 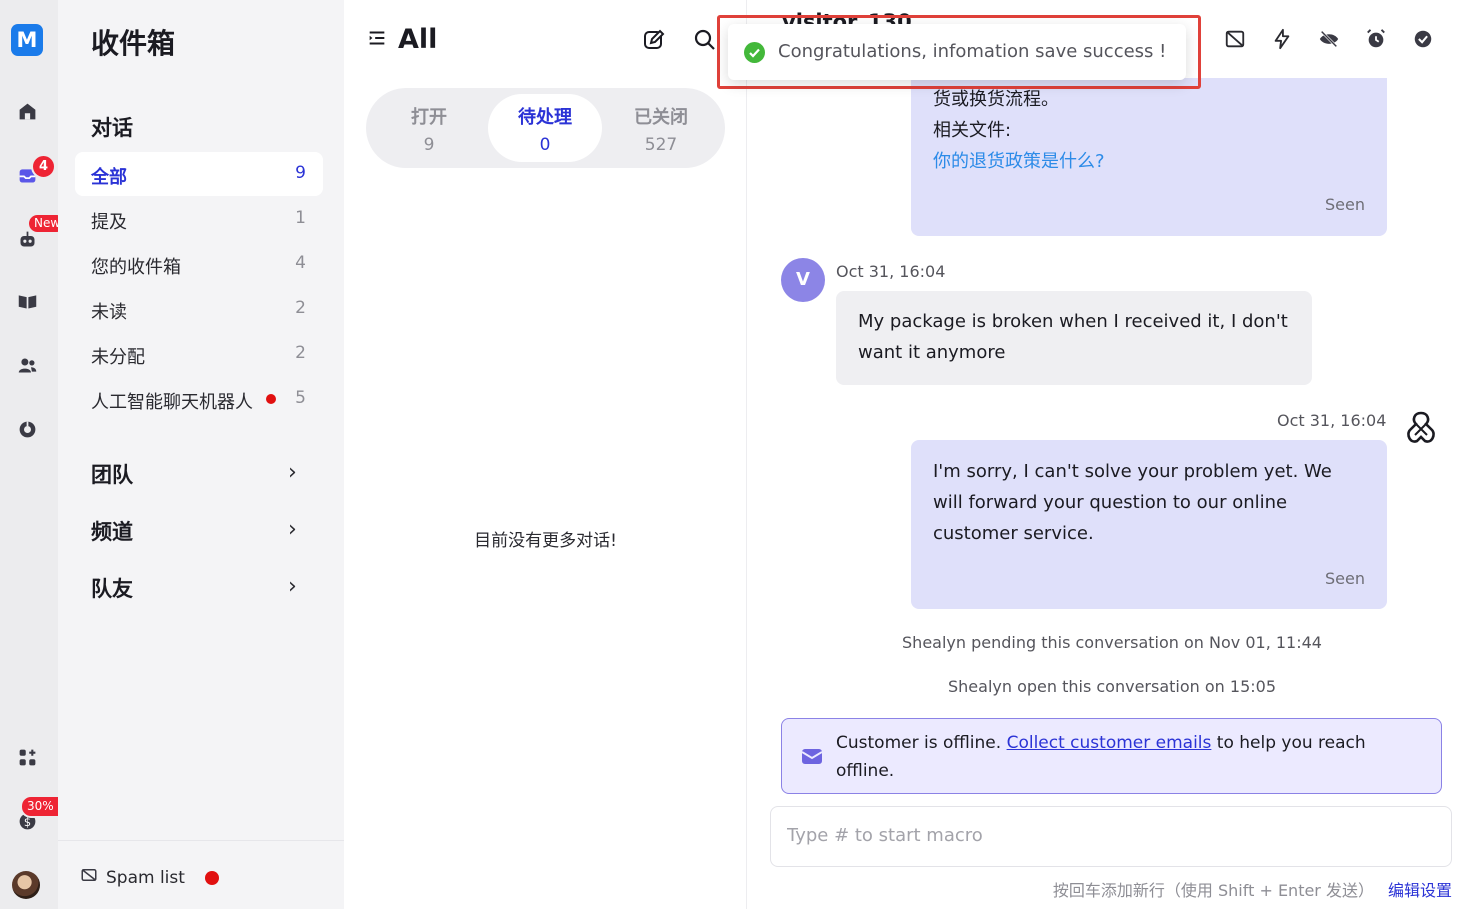 What do you see at coordinates (1112, 686) in the screenshot?
I see `system-event: Shealyn open this conversation on 15:05` at bounding box center [1112, 686].